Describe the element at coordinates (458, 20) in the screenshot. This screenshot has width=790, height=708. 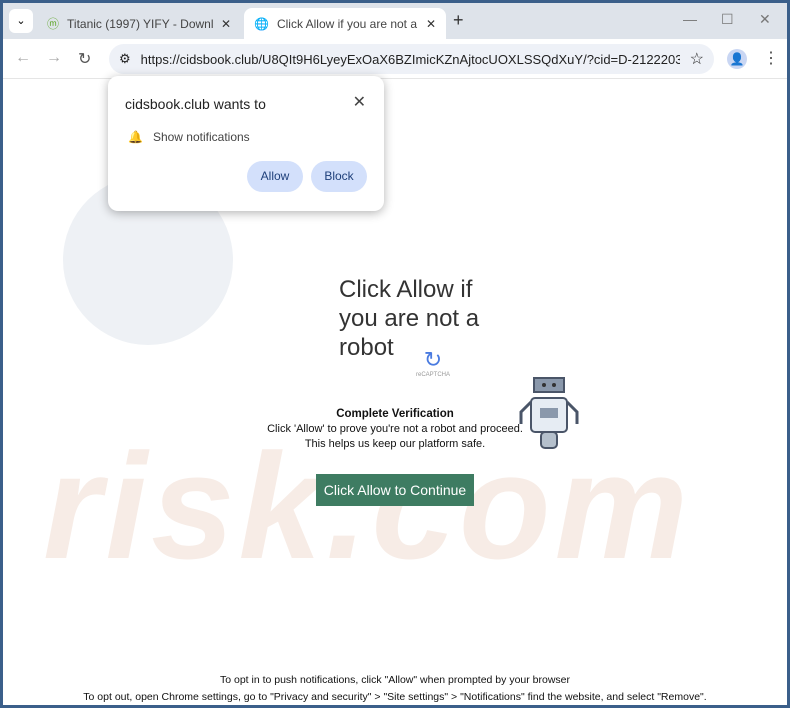
I see `new-tab-button: +` at that location.